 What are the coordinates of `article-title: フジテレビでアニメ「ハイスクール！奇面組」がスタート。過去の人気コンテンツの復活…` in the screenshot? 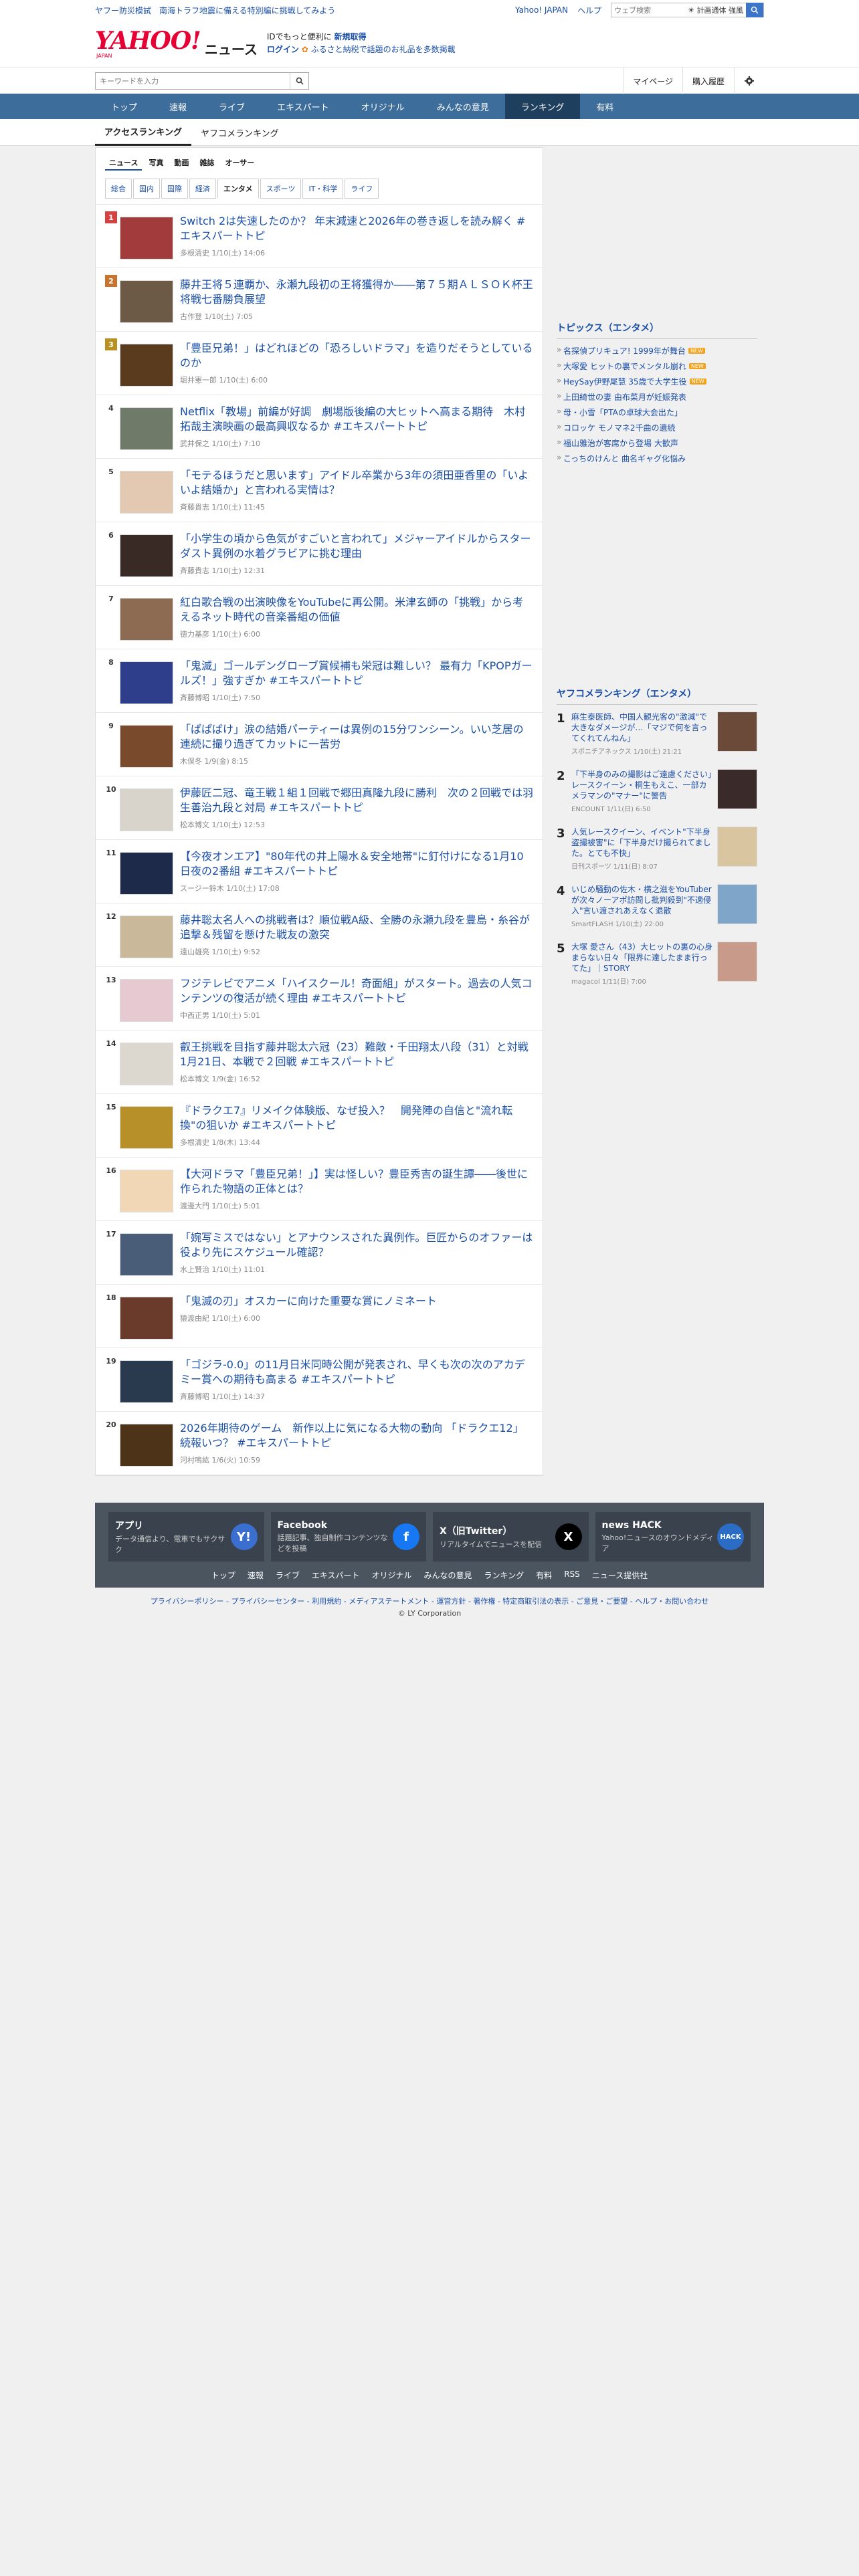 It's located at (356, 991).